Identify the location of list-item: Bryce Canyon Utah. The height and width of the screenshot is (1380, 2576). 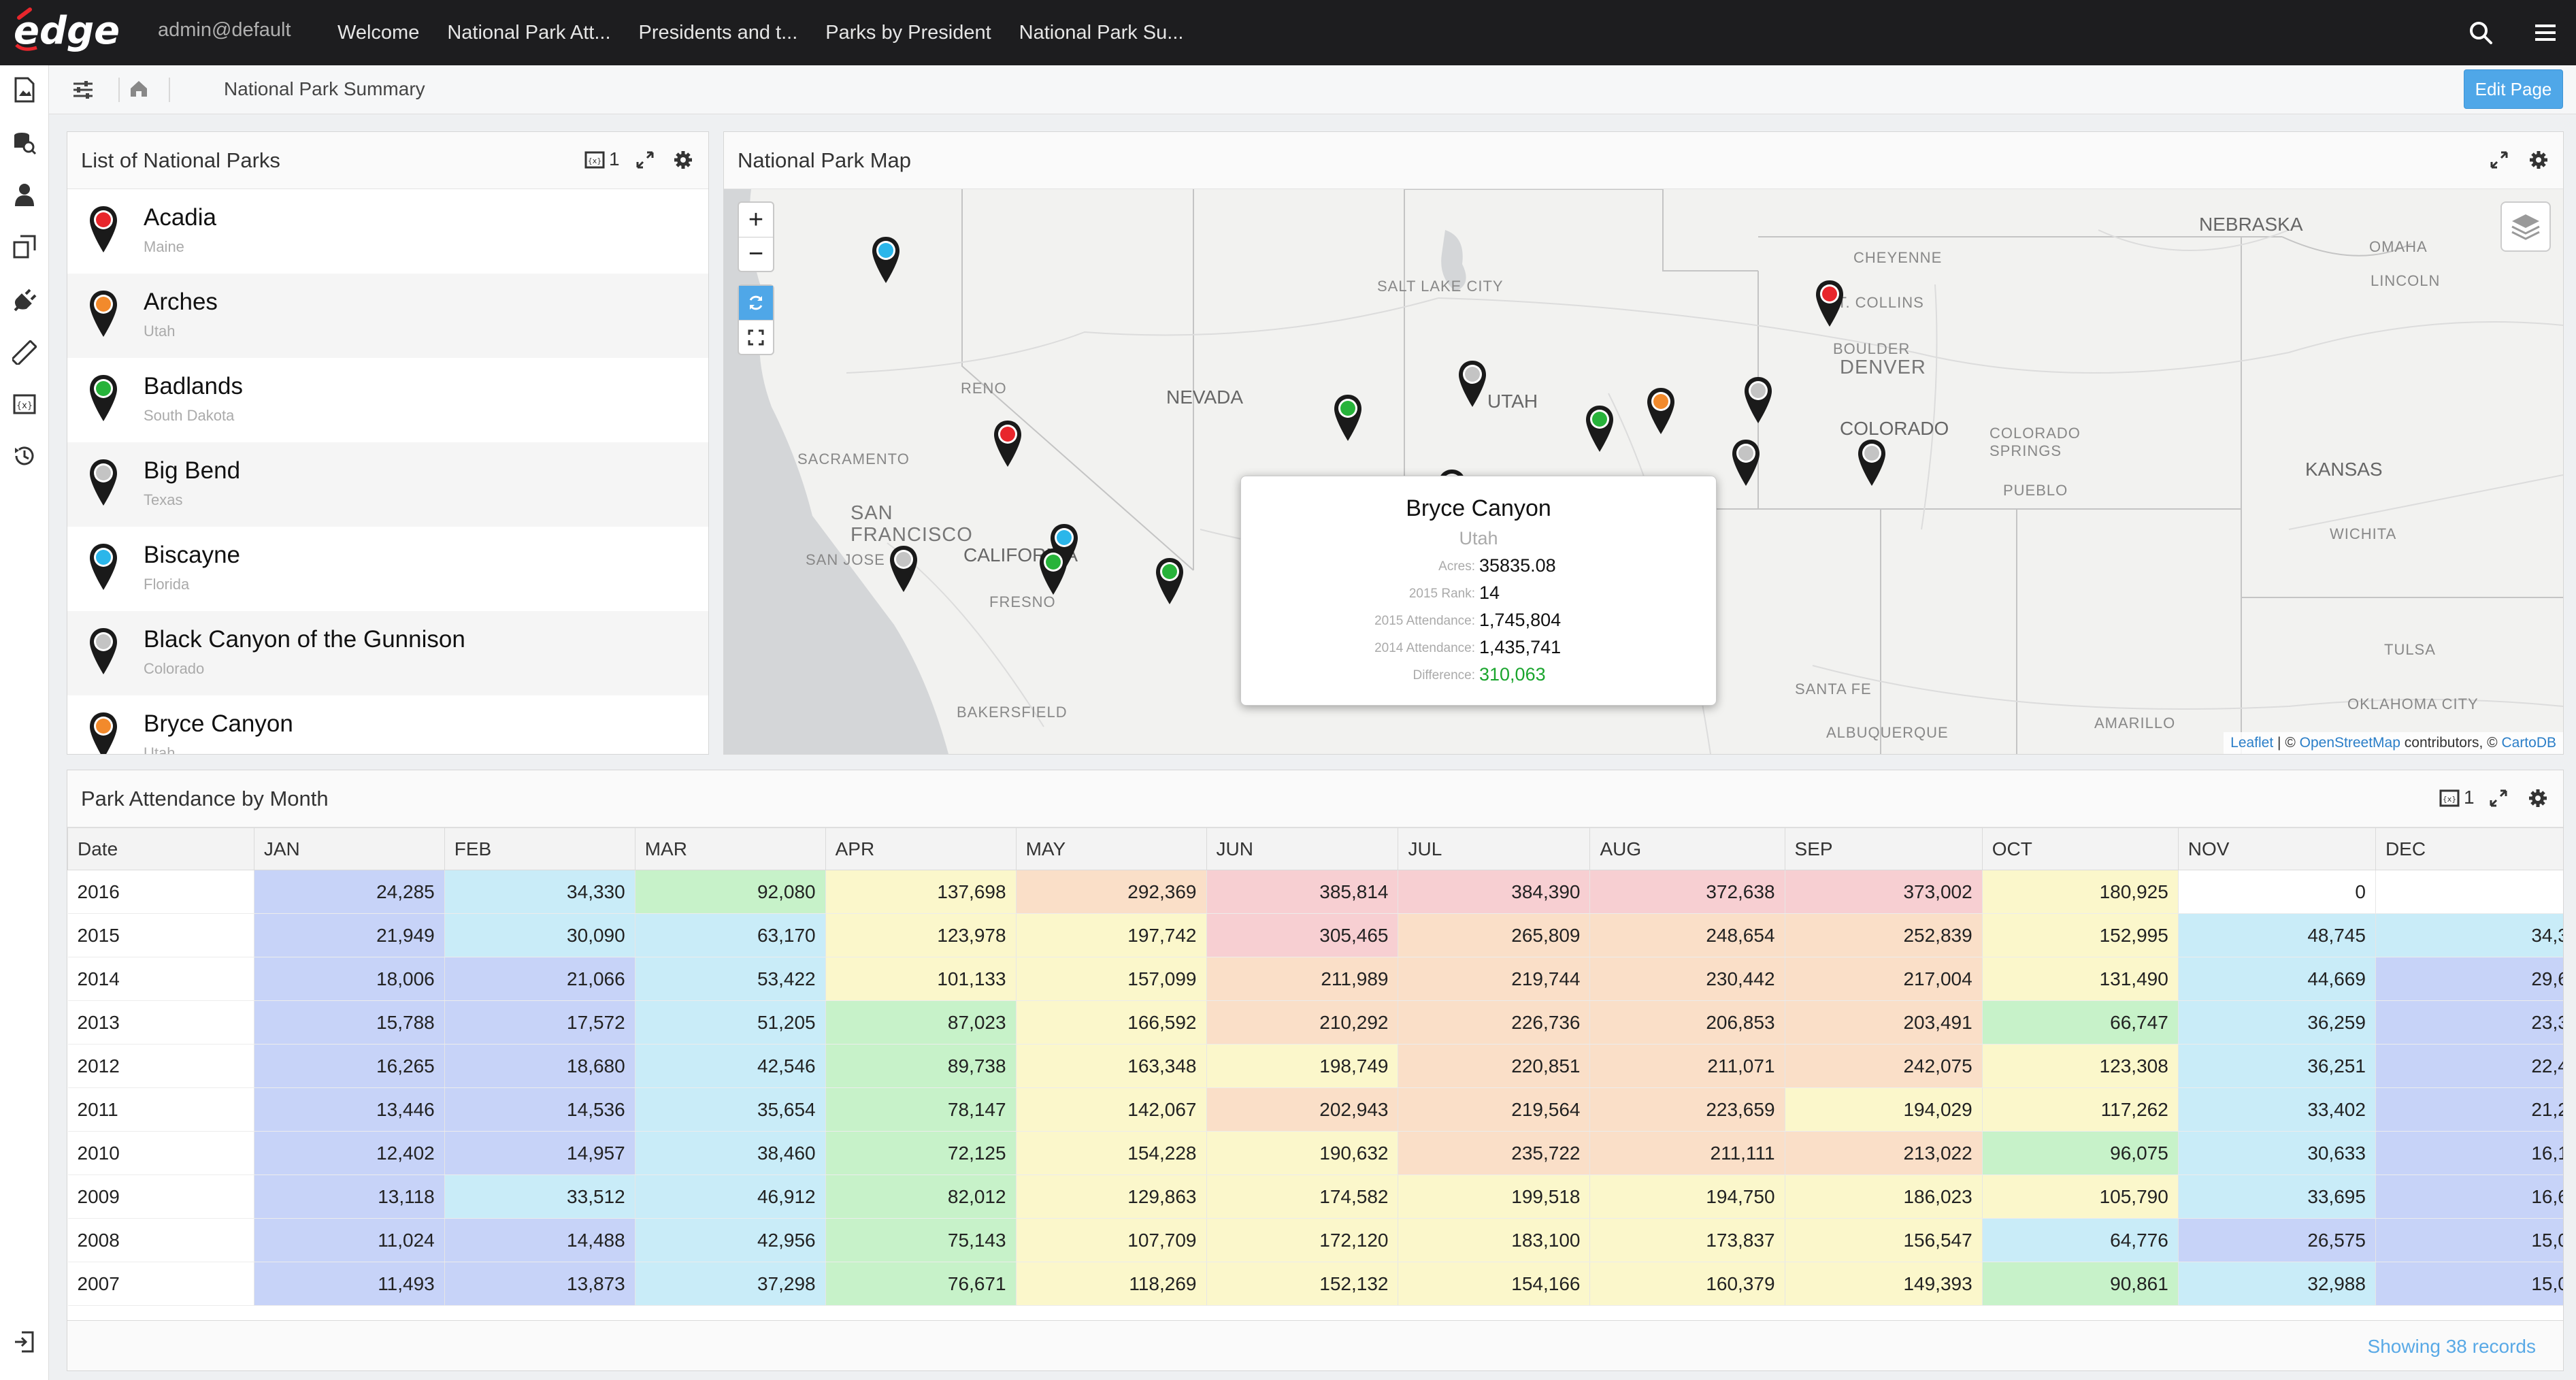
(387, 725).